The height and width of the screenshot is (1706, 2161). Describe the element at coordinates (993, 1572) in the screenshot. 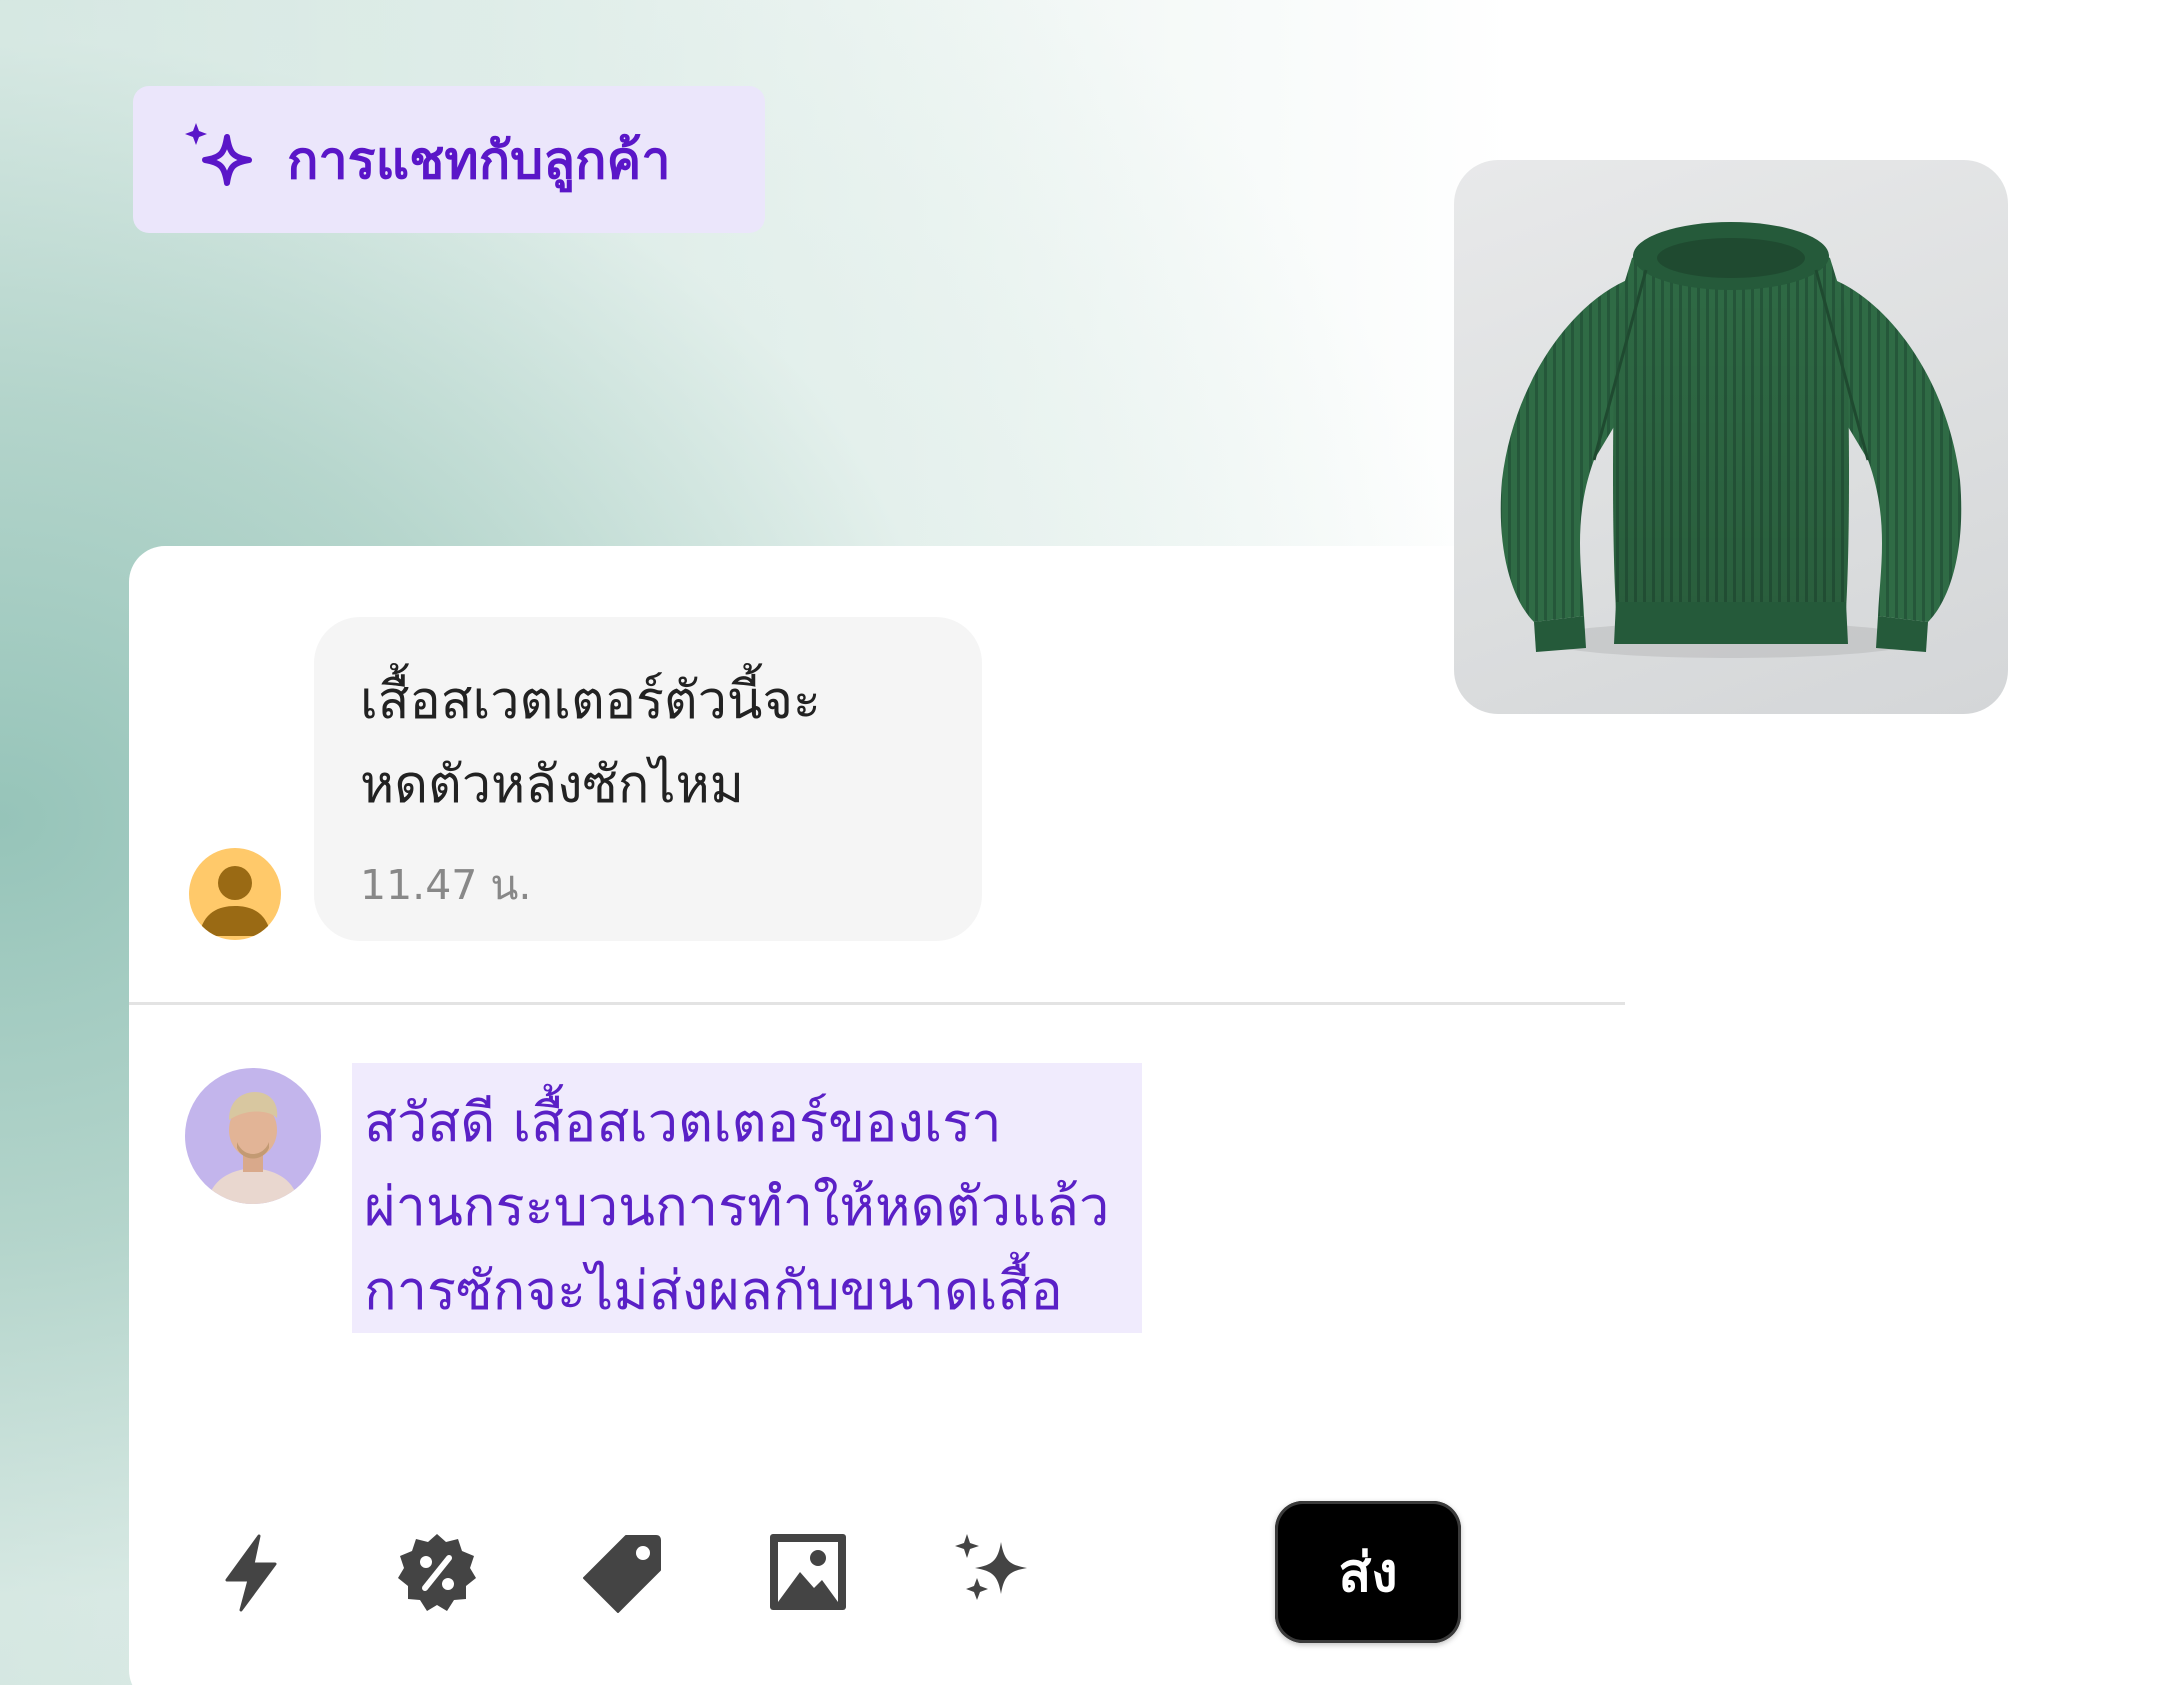

I see `sparkles-icon` at that location.